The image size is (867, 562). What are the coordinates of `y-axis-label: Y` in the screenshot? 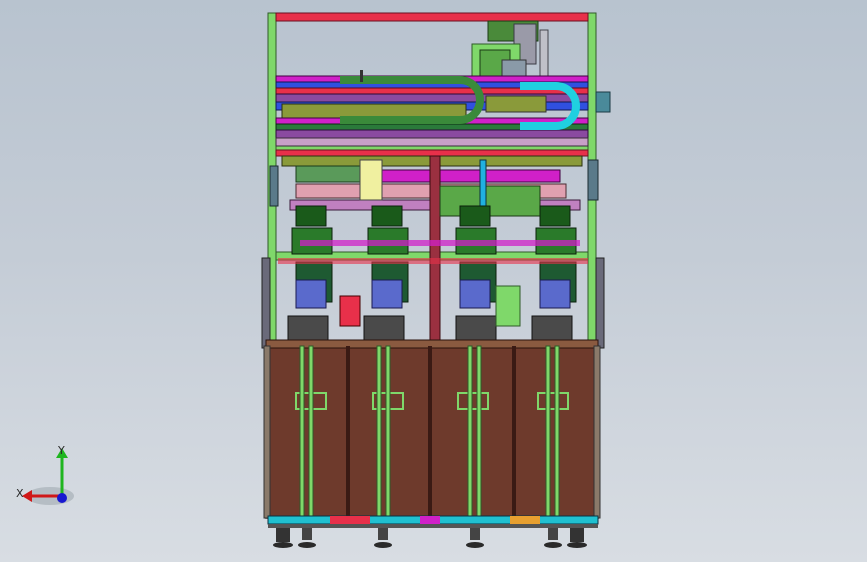 It's located at (61, 450).